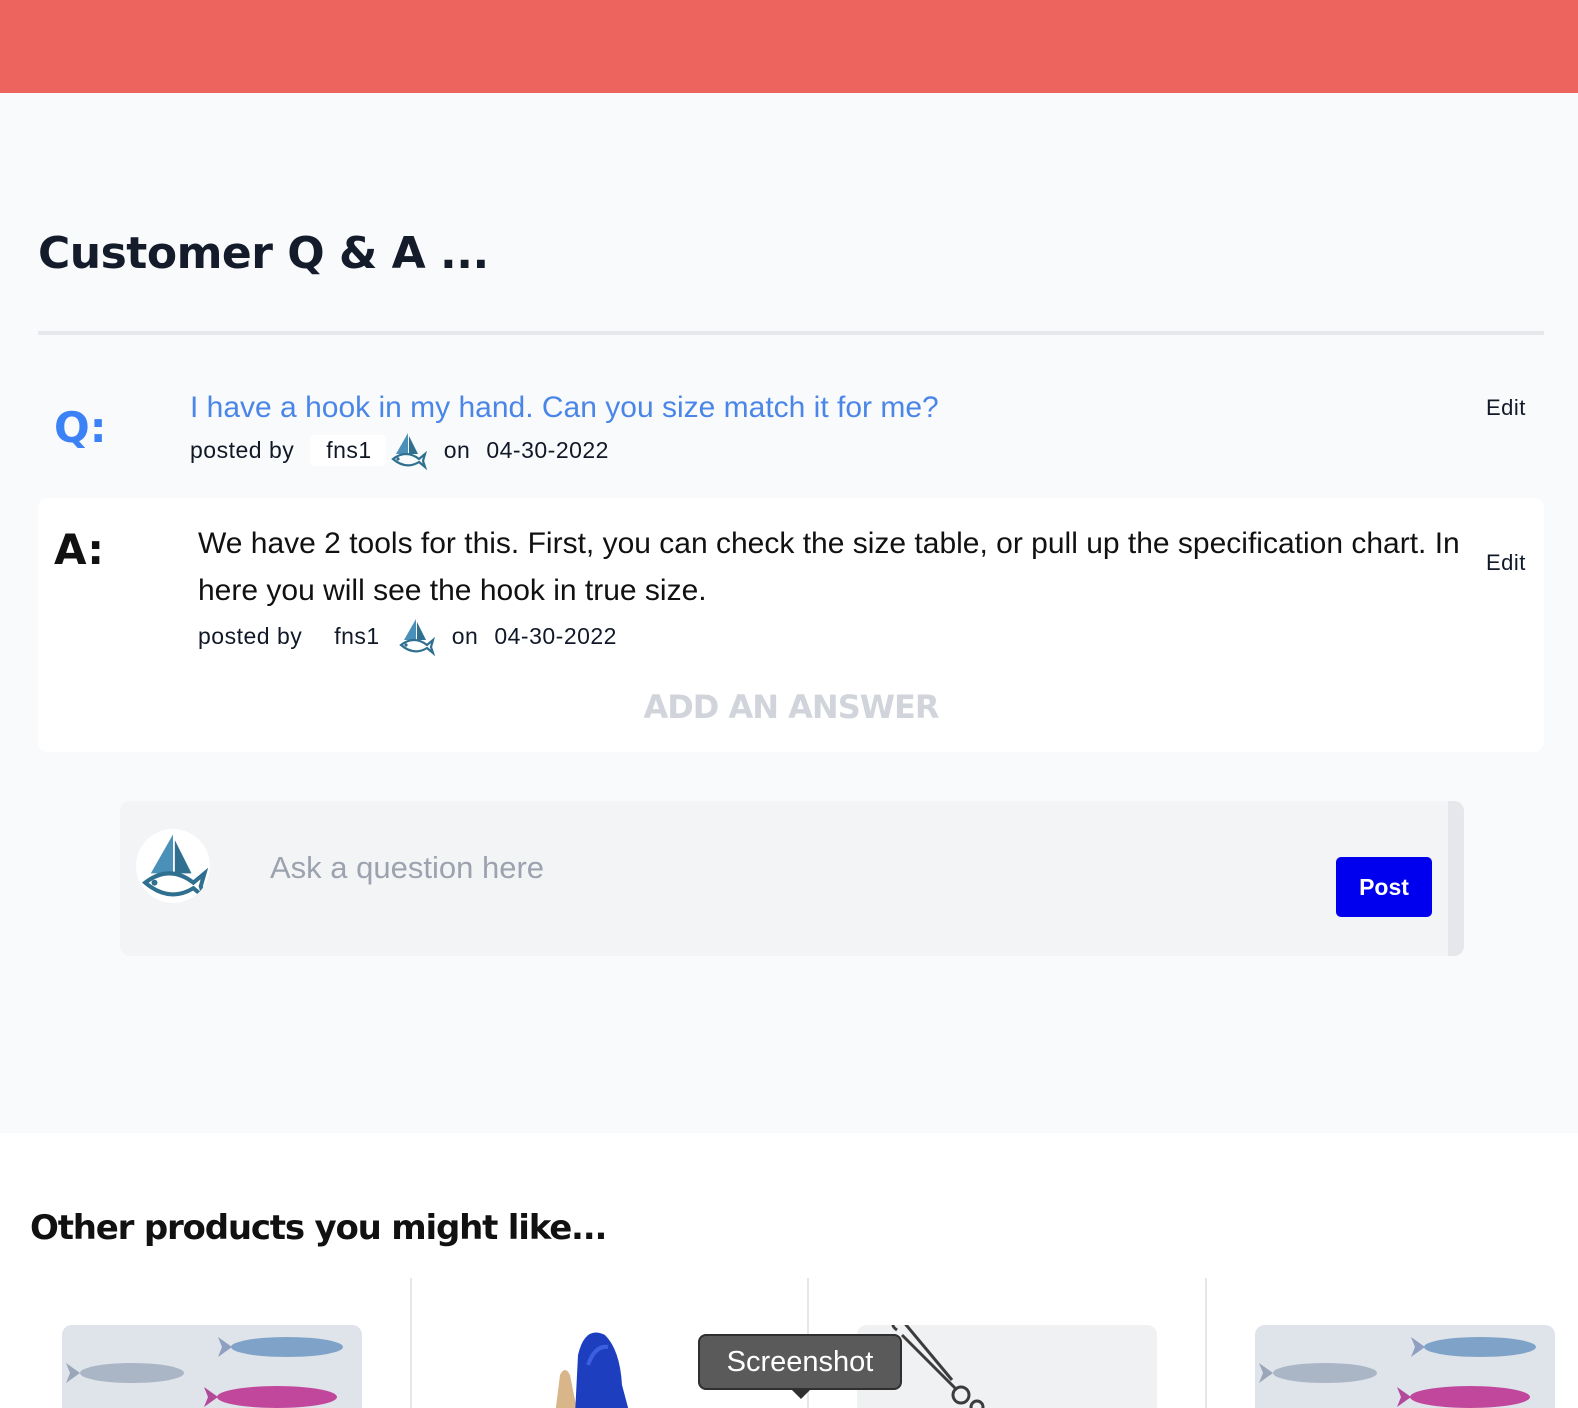 The height and width of the screenshot is (1408, 1578). I want to click on avatar, so click(173, 866).